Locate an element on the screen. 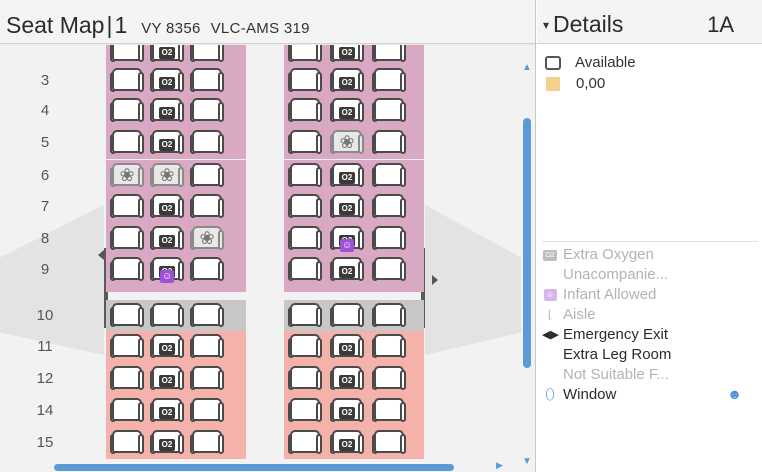 Image resolution: width=762 pixels, height=472 pixels. row-number: 14 is located at coordinates (45, 410).